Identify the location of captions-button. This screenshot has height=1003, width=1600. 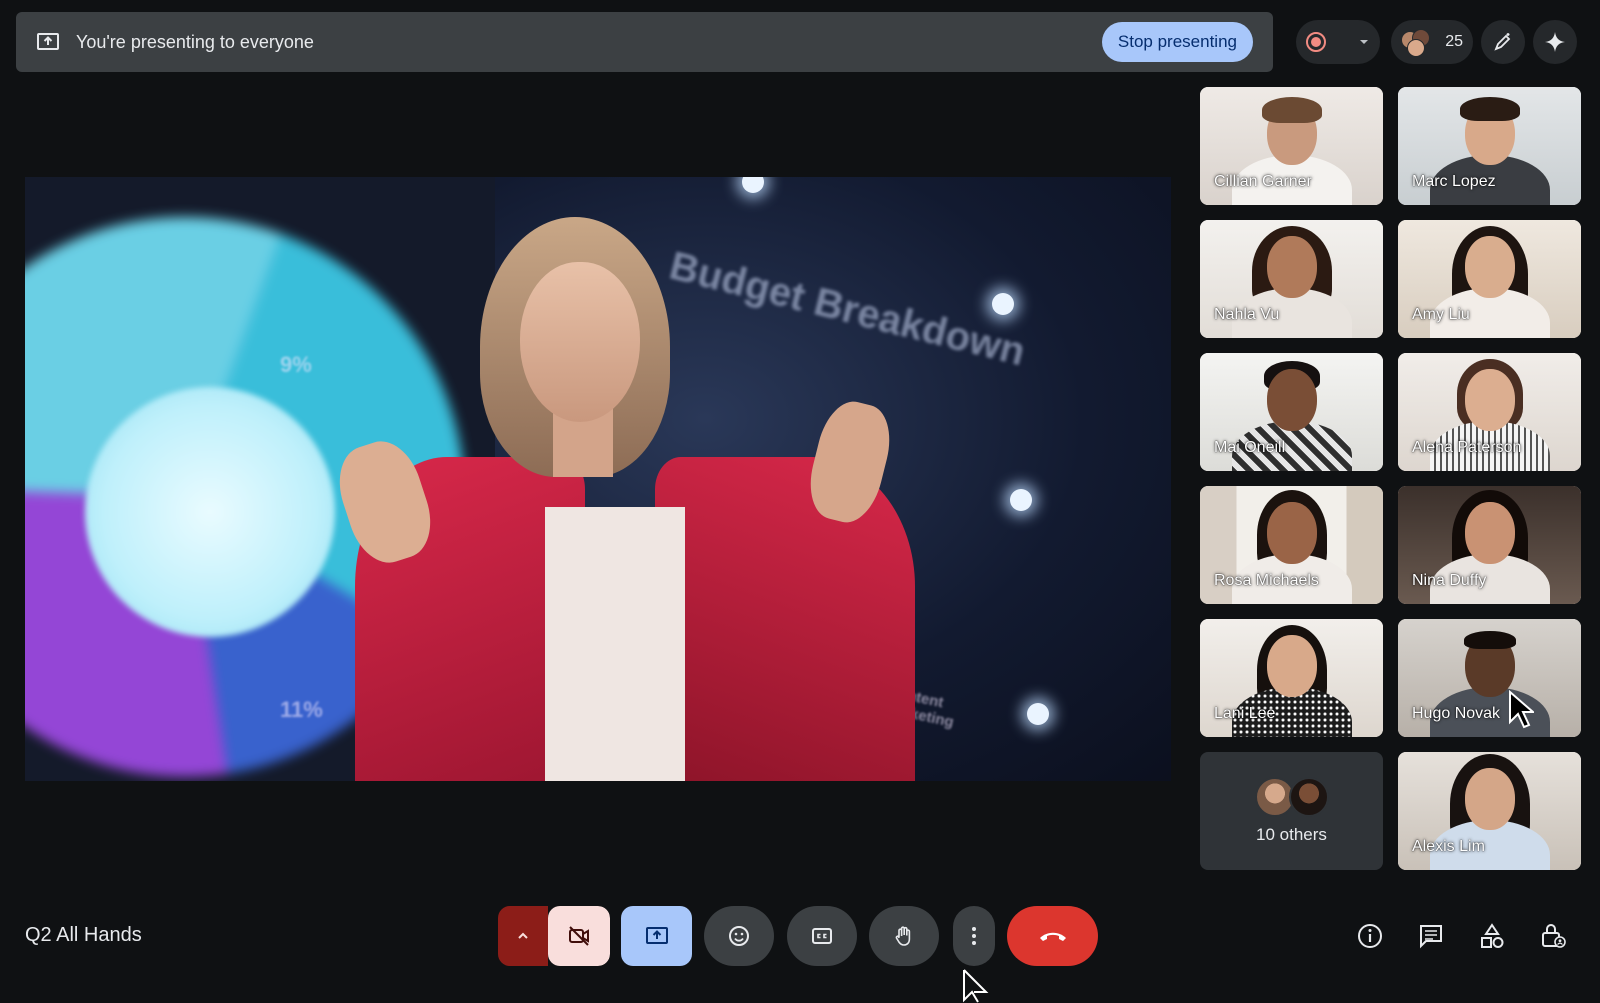
(822, 936).